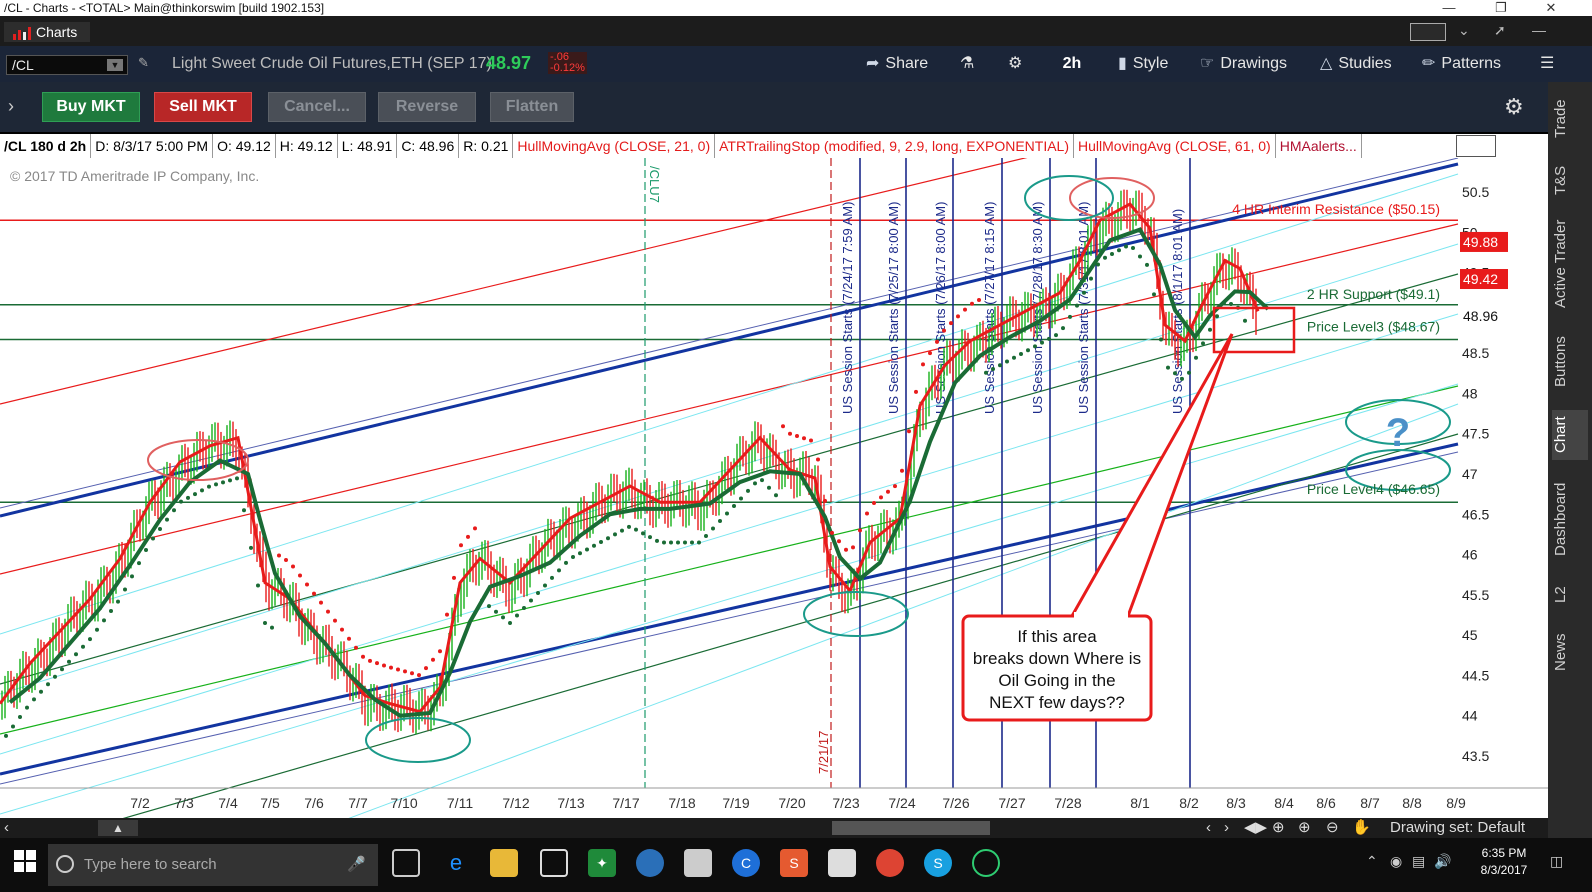 The width and height of the screenshot is (1592, 892). Describe the element at coordinates (1556, 861) in the screenshot. I see `notifications-icon: ◫` at that location.